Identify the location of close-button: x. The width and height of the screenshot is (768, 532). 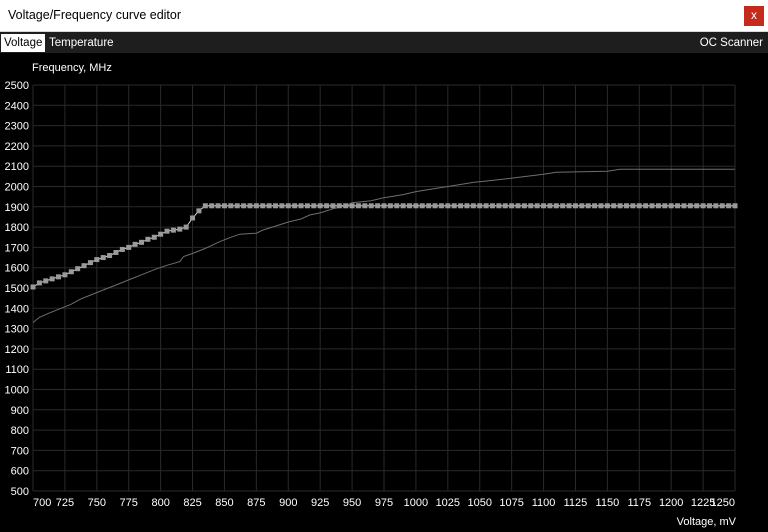
(754, 16).